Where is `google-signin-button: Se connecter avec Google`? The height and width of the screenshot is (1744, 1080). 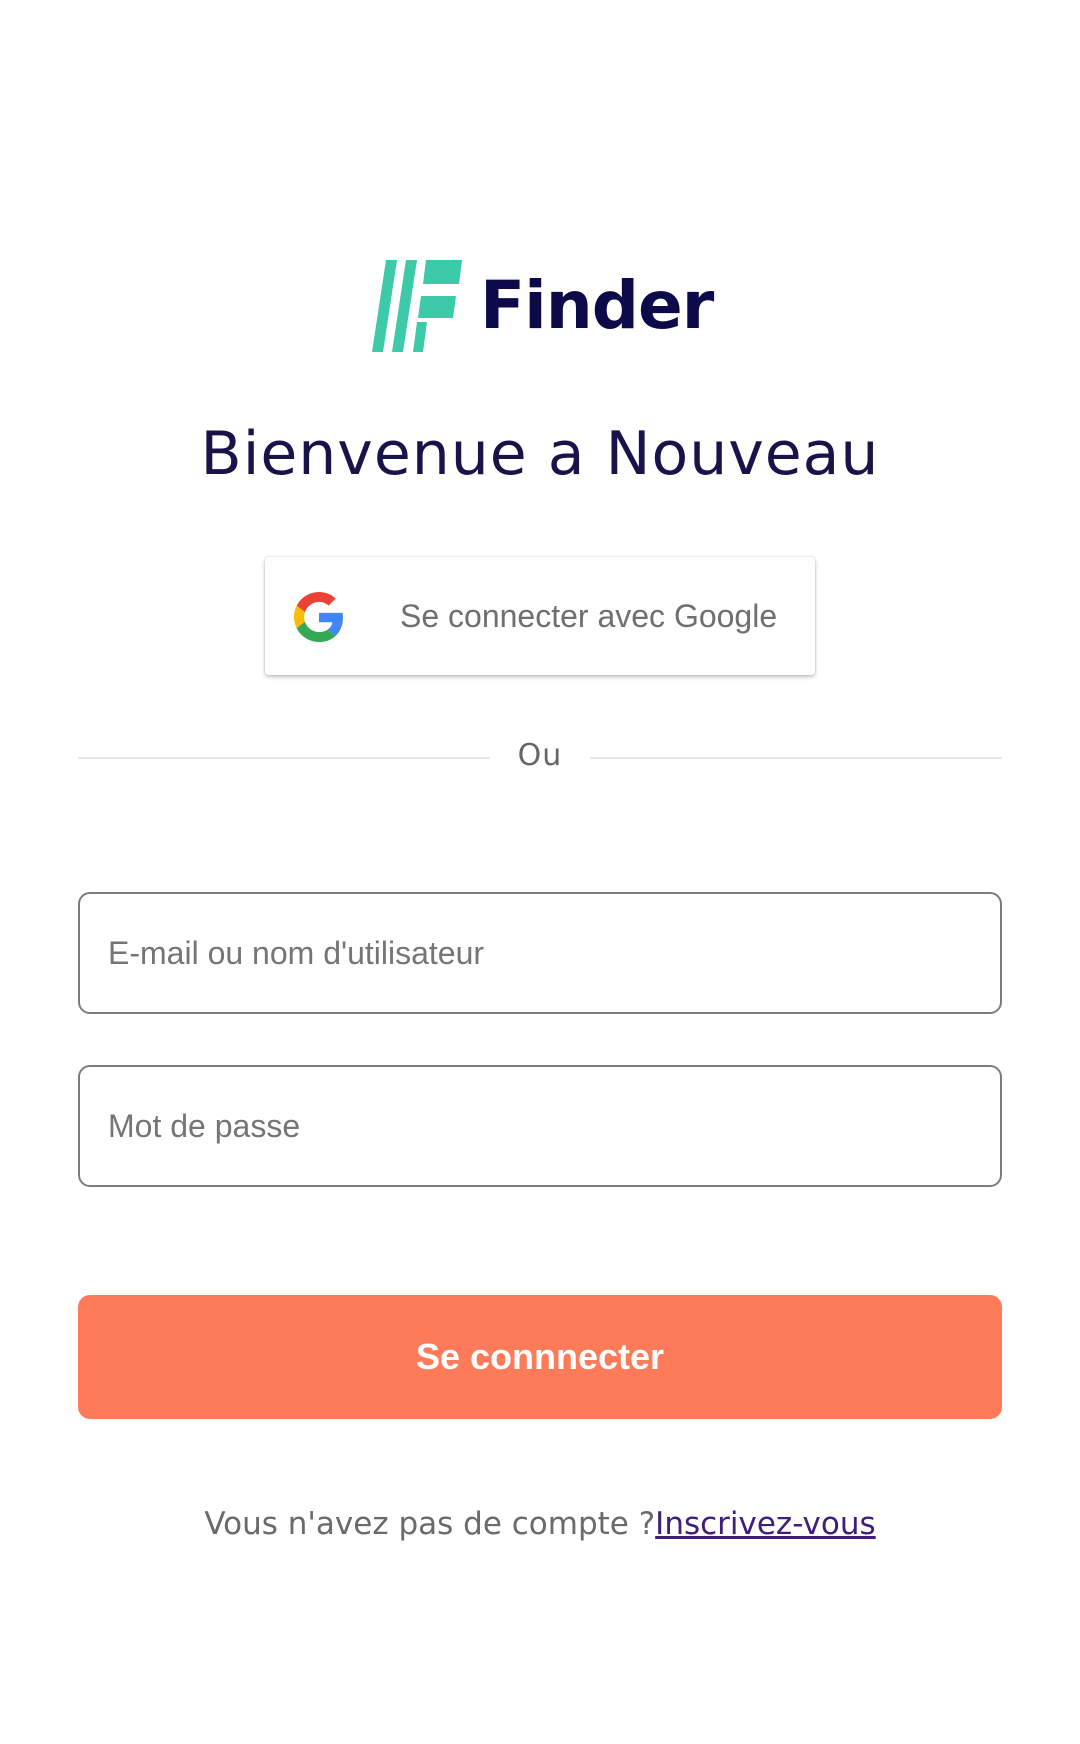
google-signin-button: Se connecter avec Google is located at coordinates (540, 616).